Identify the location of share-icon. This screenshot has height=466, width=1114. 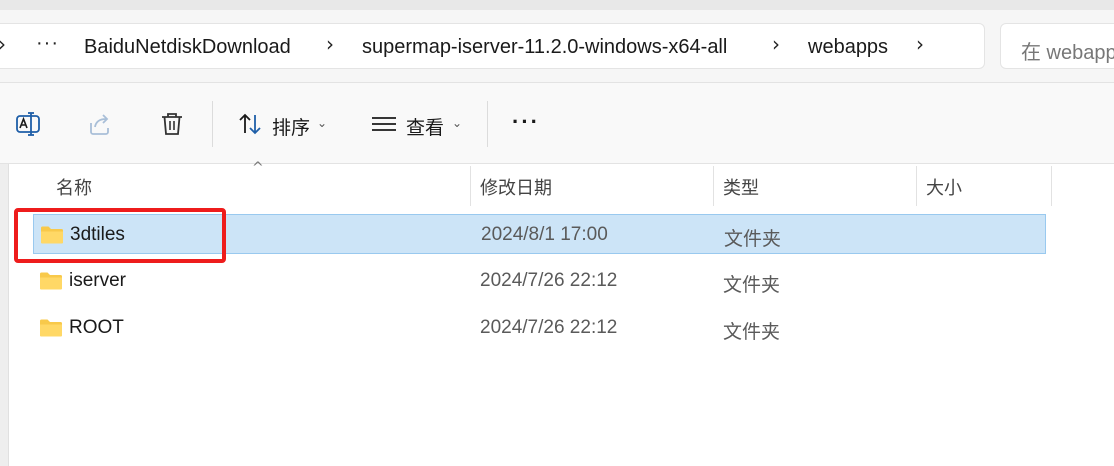
(100, 124).